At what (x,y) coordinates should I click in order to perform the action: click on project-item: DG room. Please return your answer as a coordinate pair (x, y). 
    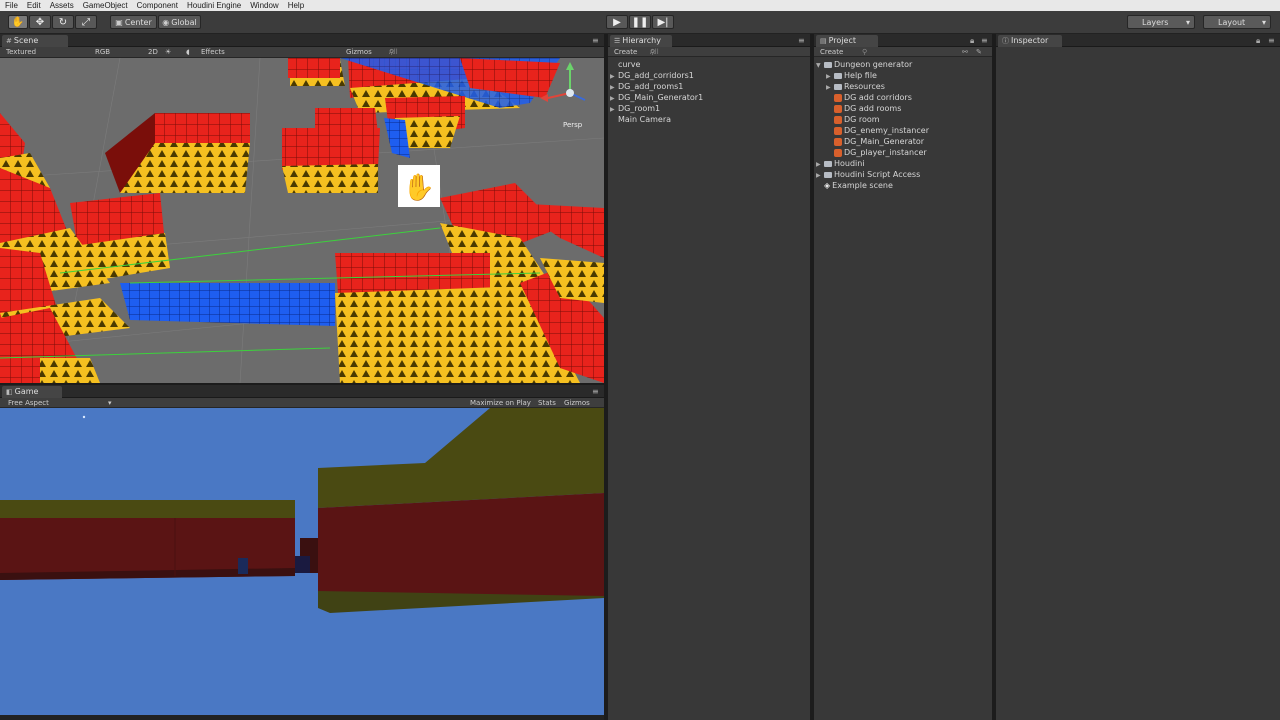
    Looking at the image, I should click on (904, 119).